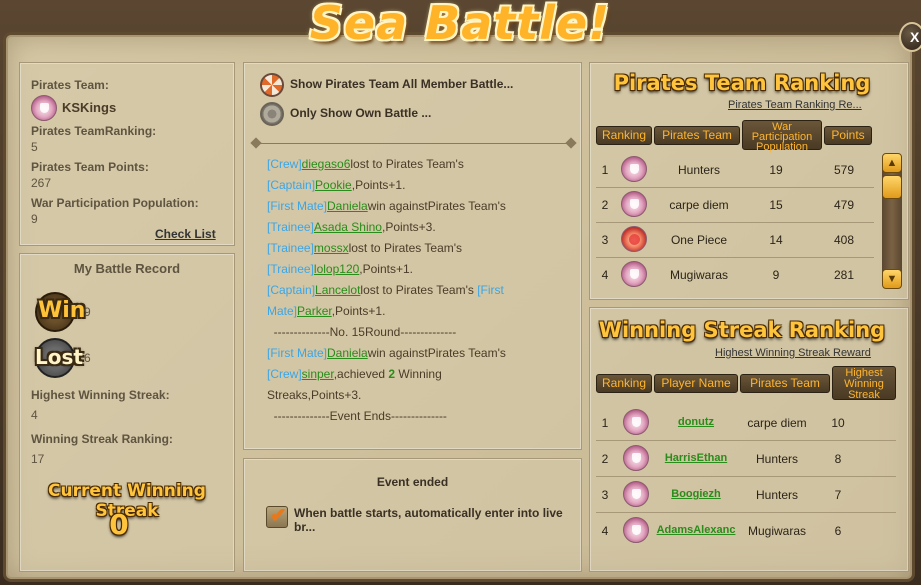  I want to click on team-cell: Hunters, so click(777, 495).